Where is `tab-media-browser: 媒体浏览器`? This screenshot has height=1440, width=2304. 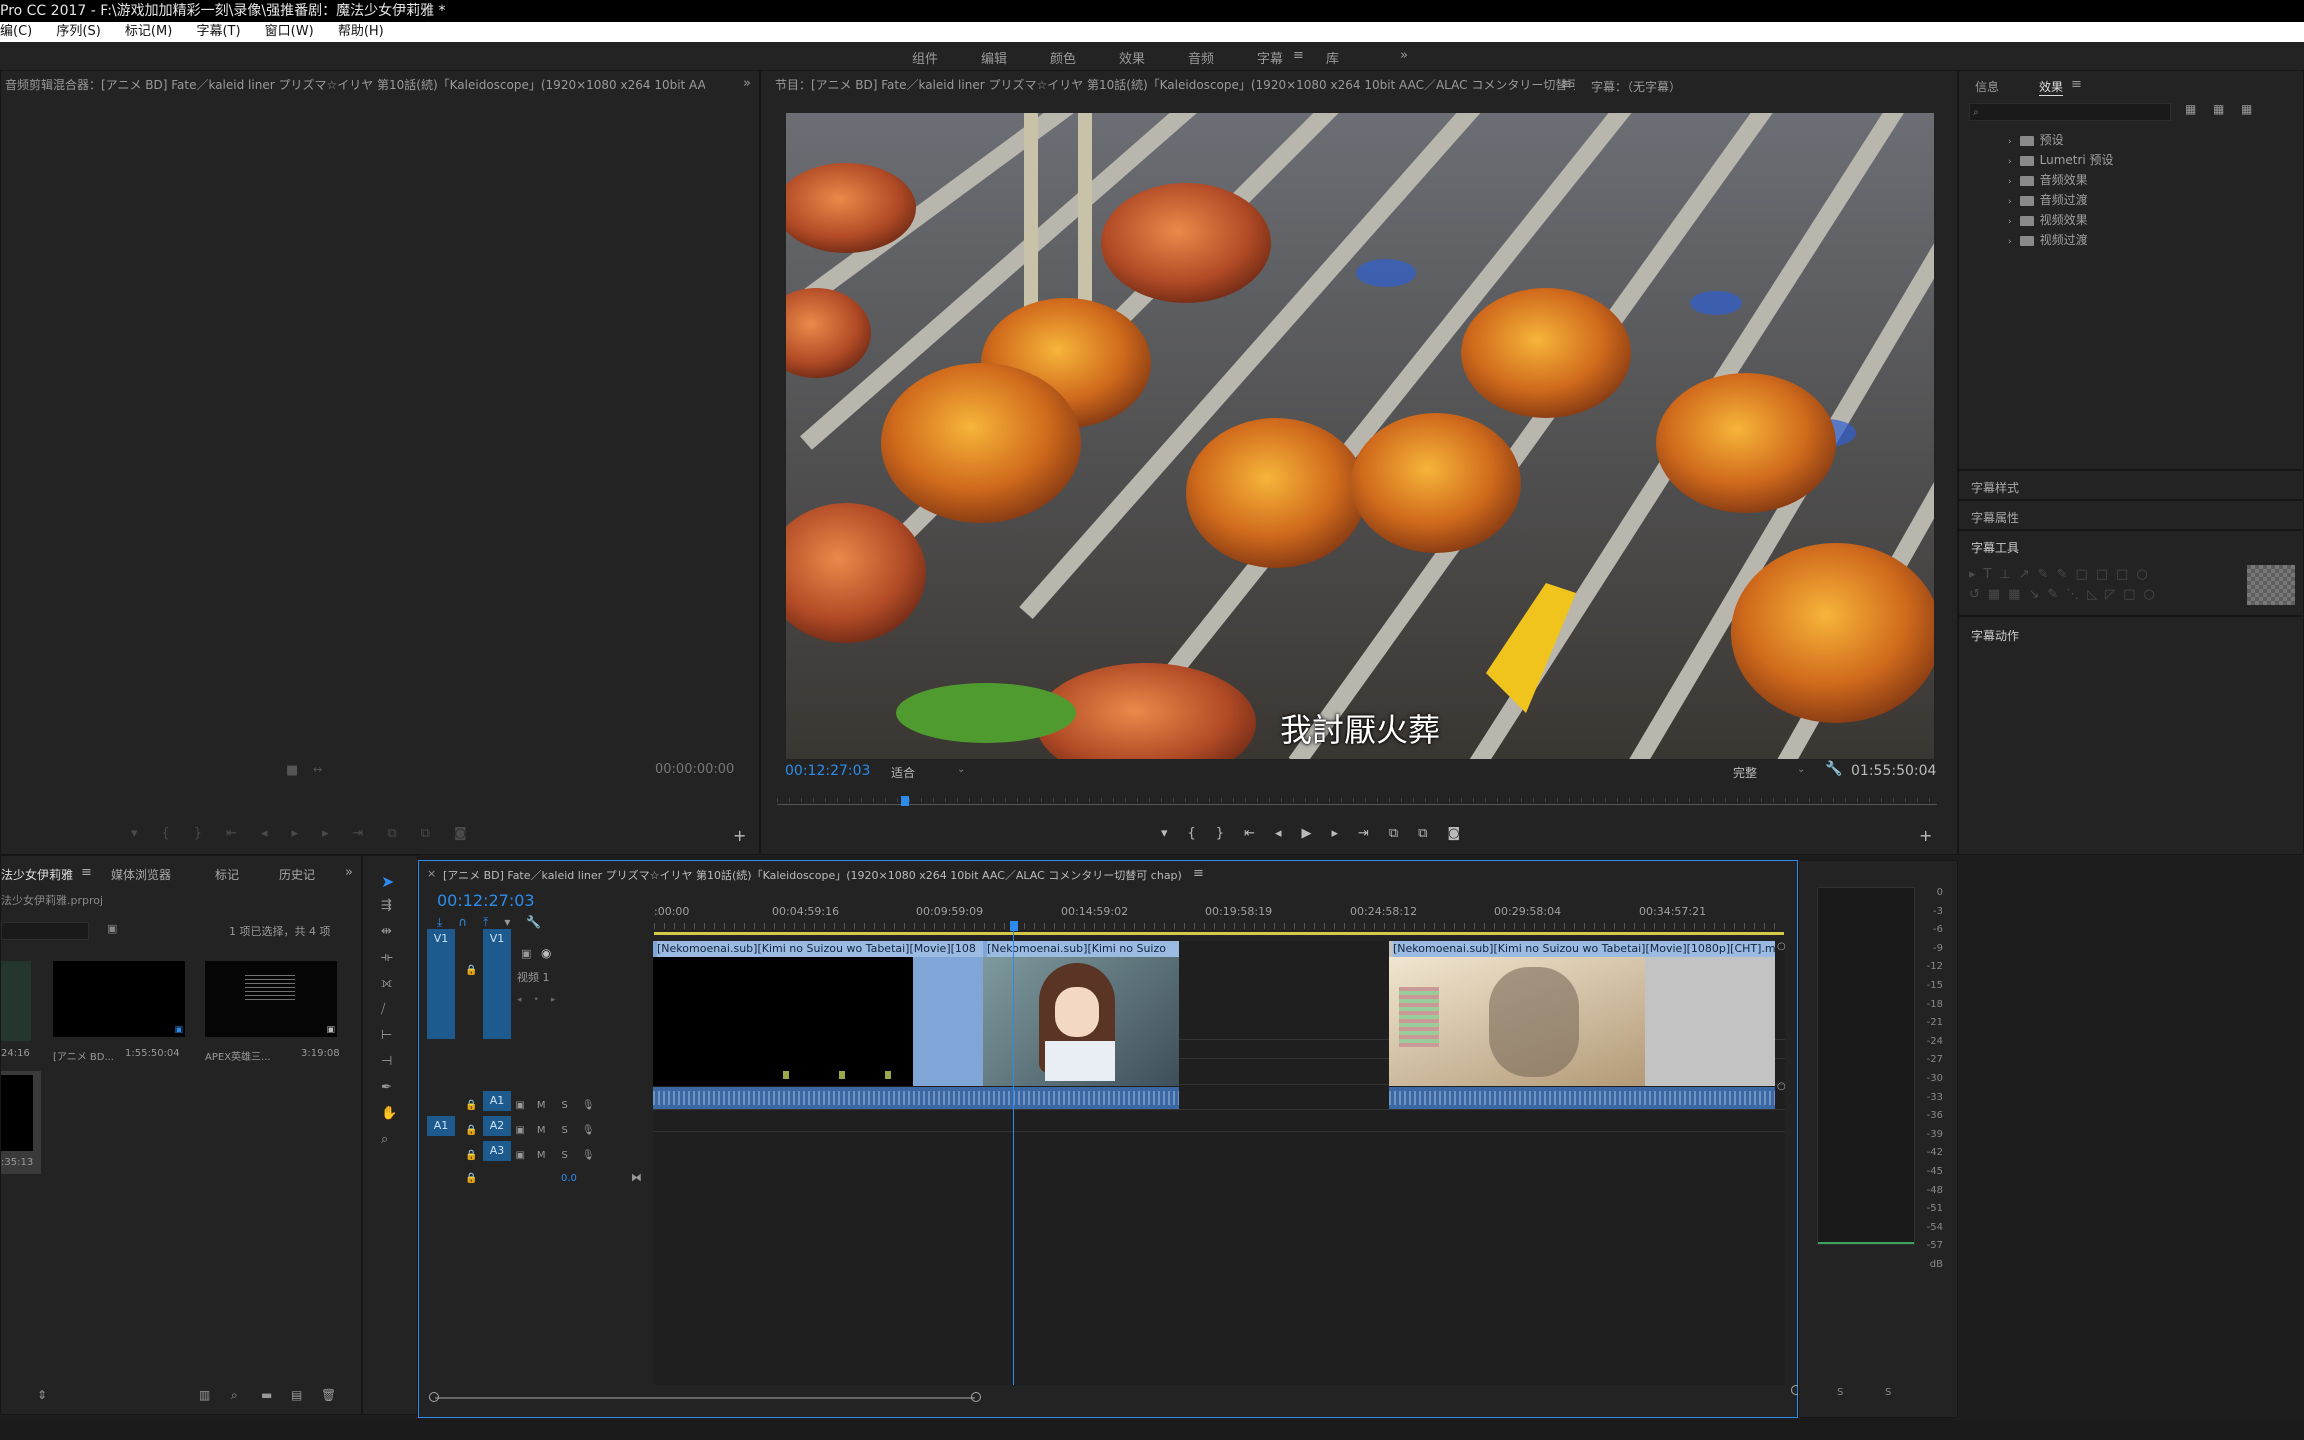 tab-media-browser: 媒体浏览器 is located at coordinates (141, 874).